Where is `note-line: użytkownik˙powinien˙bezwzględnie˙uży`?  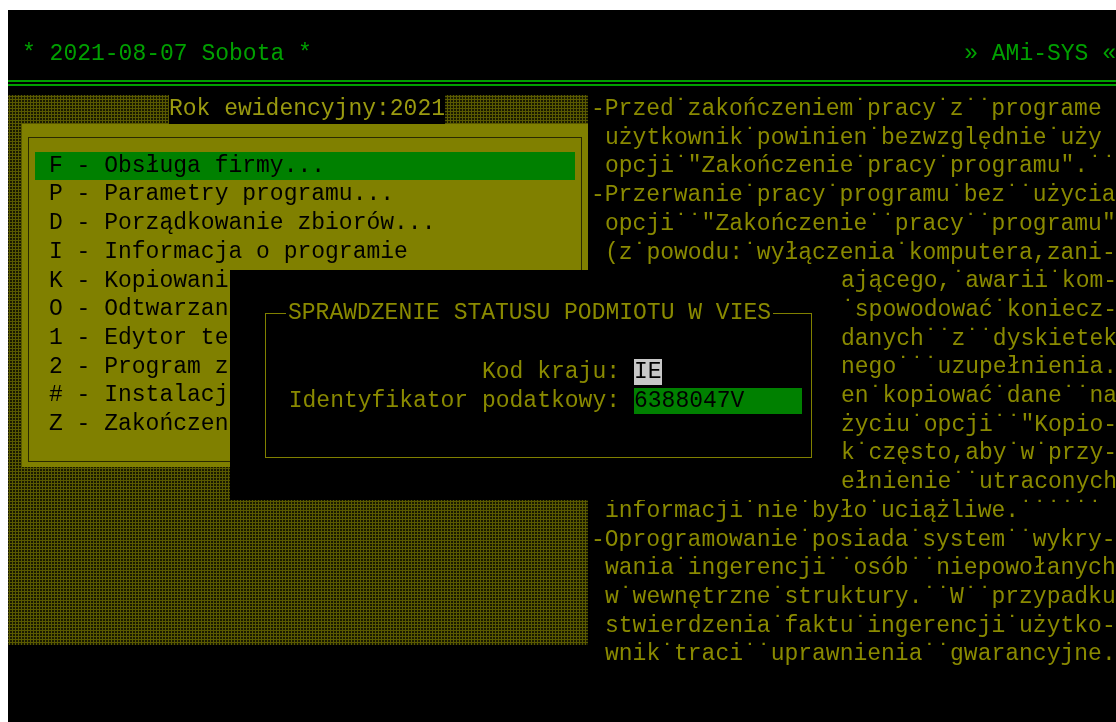
note-line: użytkownik˙powinien˙bezwzględnie˙uży is located at coordinates (853, 137).